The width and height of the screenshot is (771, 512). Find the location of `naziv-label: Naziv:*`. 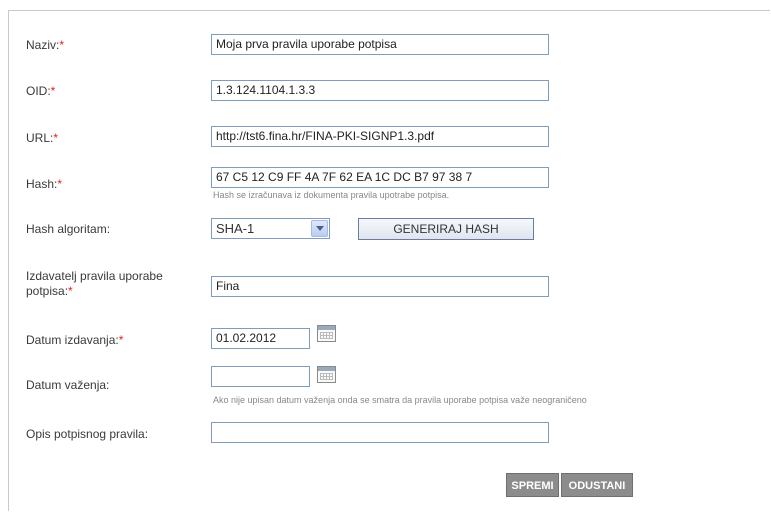

naziv-label: Naziv:* is located at coordinates (45, 45).